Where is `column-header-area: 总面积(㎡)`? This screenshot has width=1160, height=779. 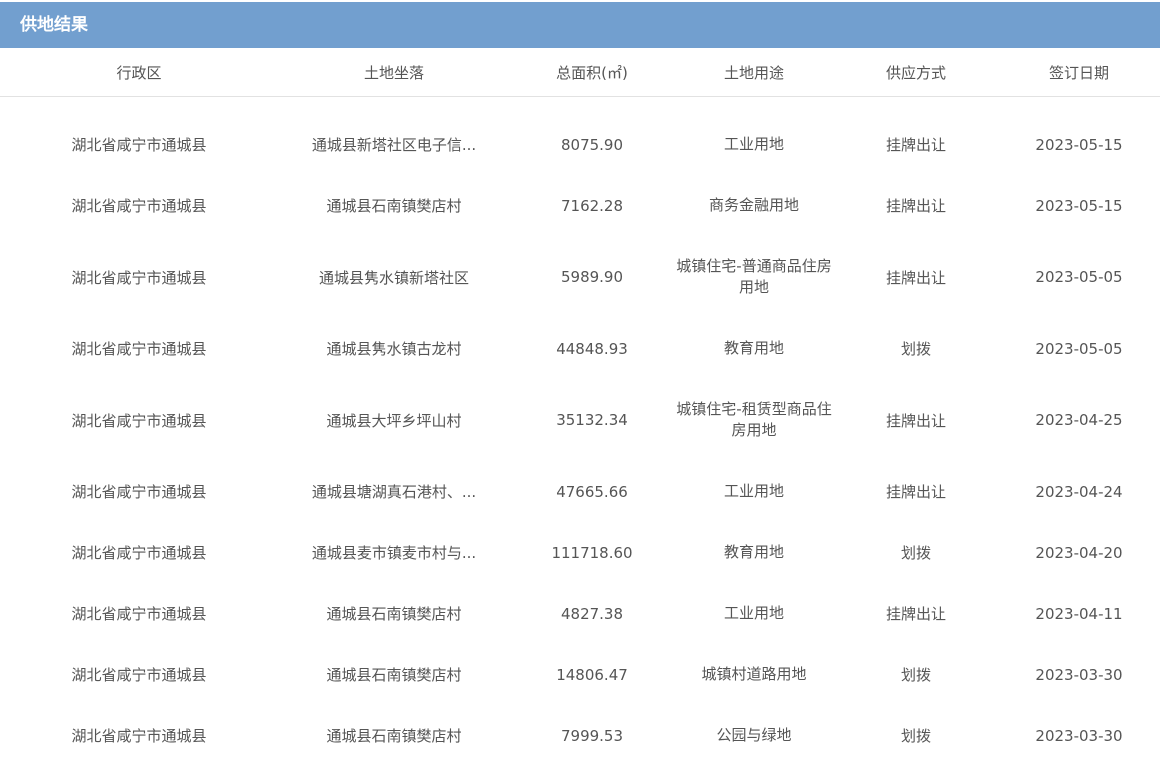 column-header-area: 总面积(㎡) is located at coordinates (592, 72).